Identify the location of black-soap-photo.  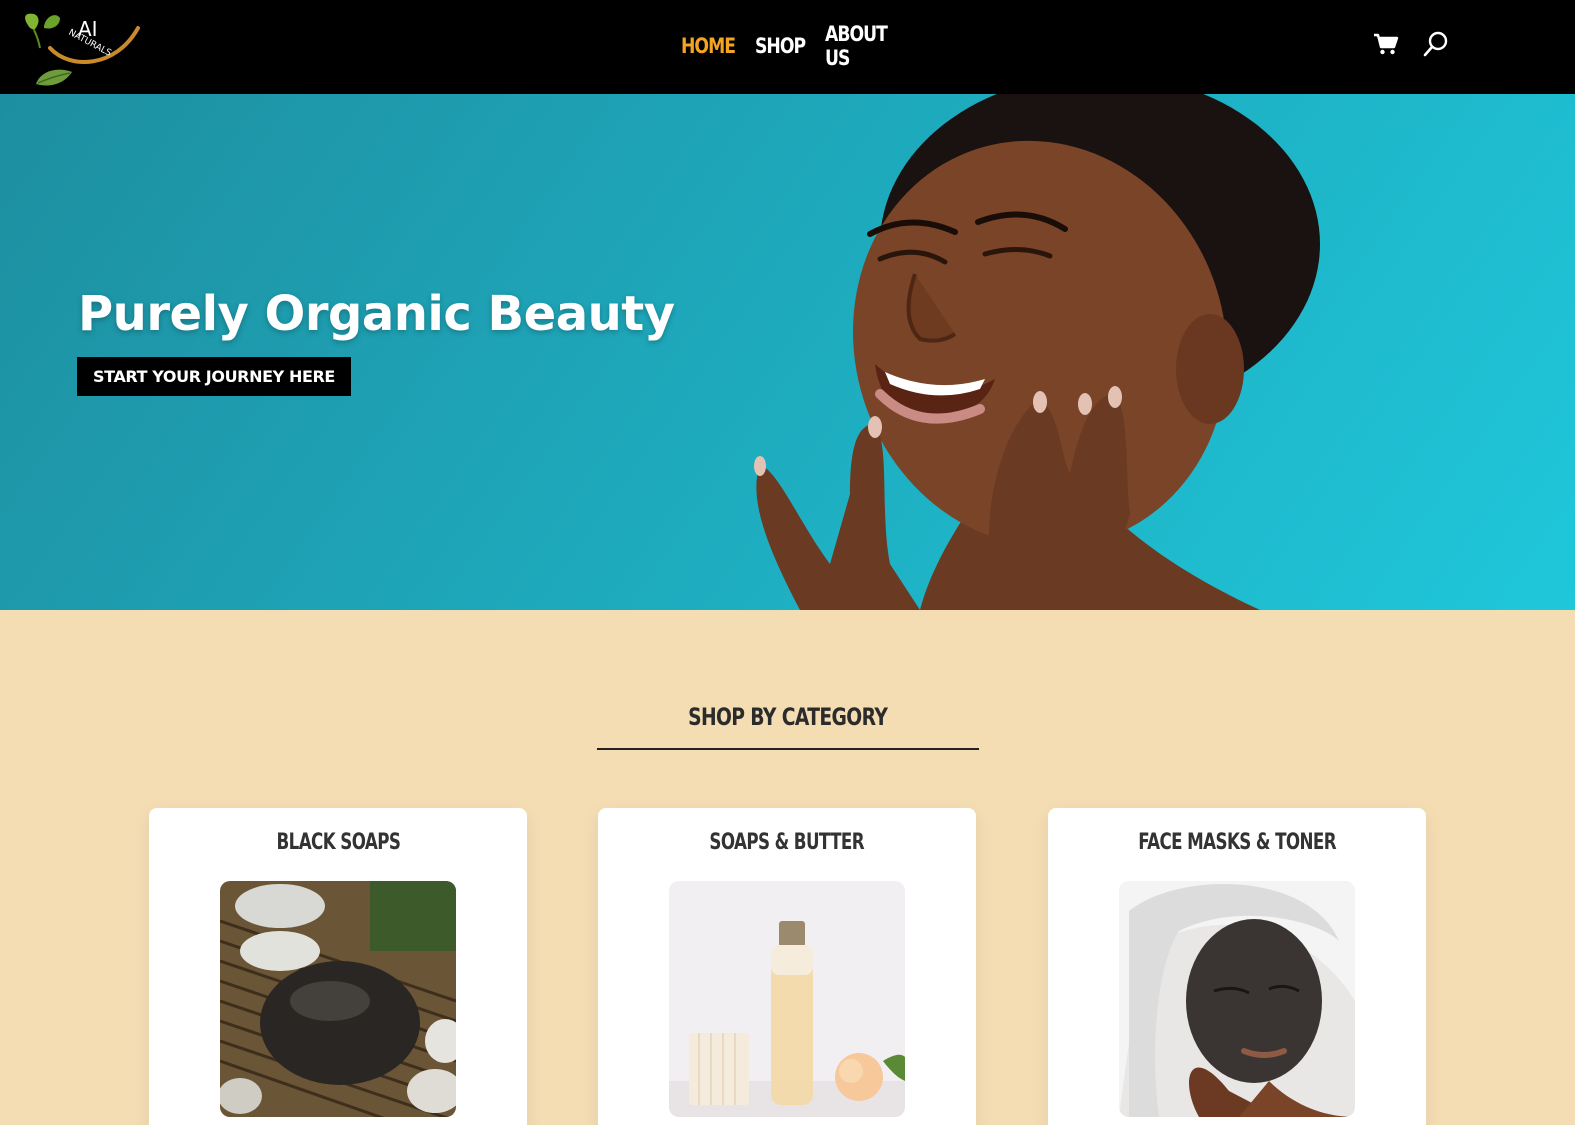
(338, 999).